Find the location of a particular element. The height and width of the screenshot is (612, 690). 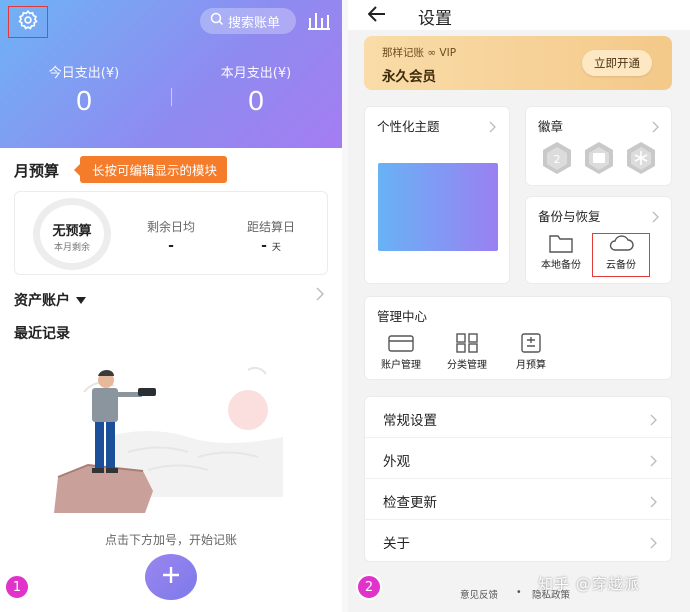

list-item-label: 常规设置 is located at coordinates (410, 421).